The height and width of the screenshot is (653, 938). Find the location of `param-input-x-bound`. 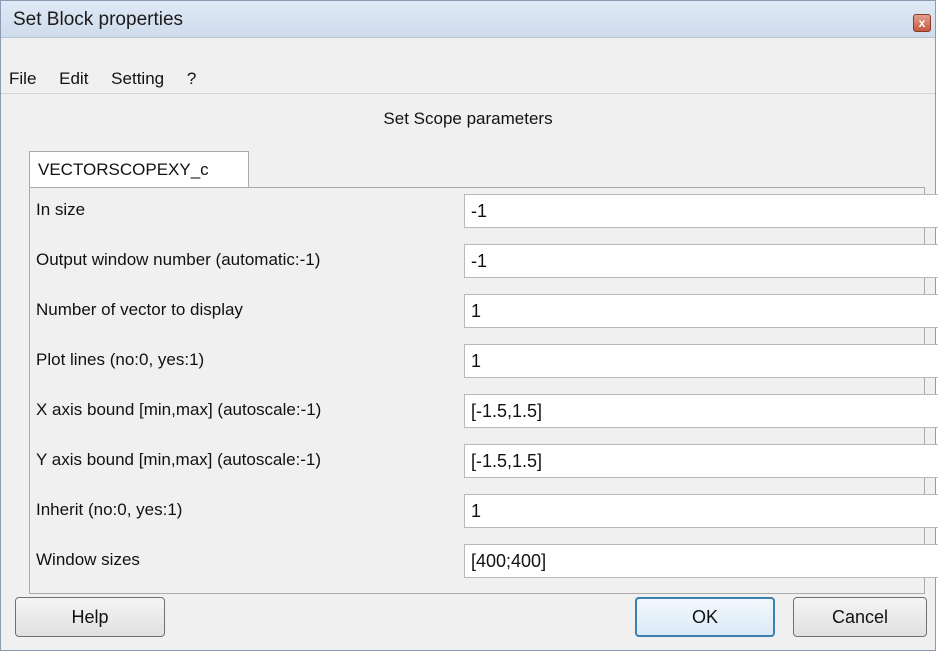

param-input-x-bound is located at coordinates (701, 411).